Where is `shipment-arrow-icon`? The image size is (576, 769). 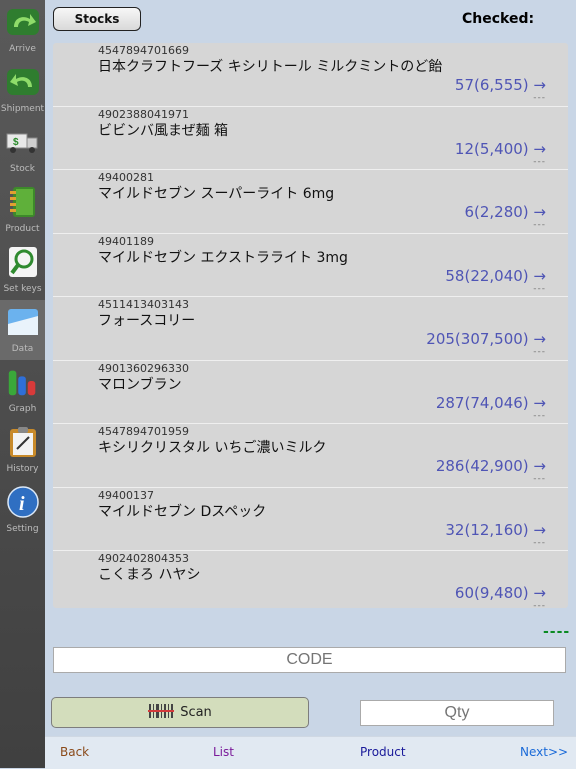 shipment-arrow-icon is located at coordinates (23, 82).